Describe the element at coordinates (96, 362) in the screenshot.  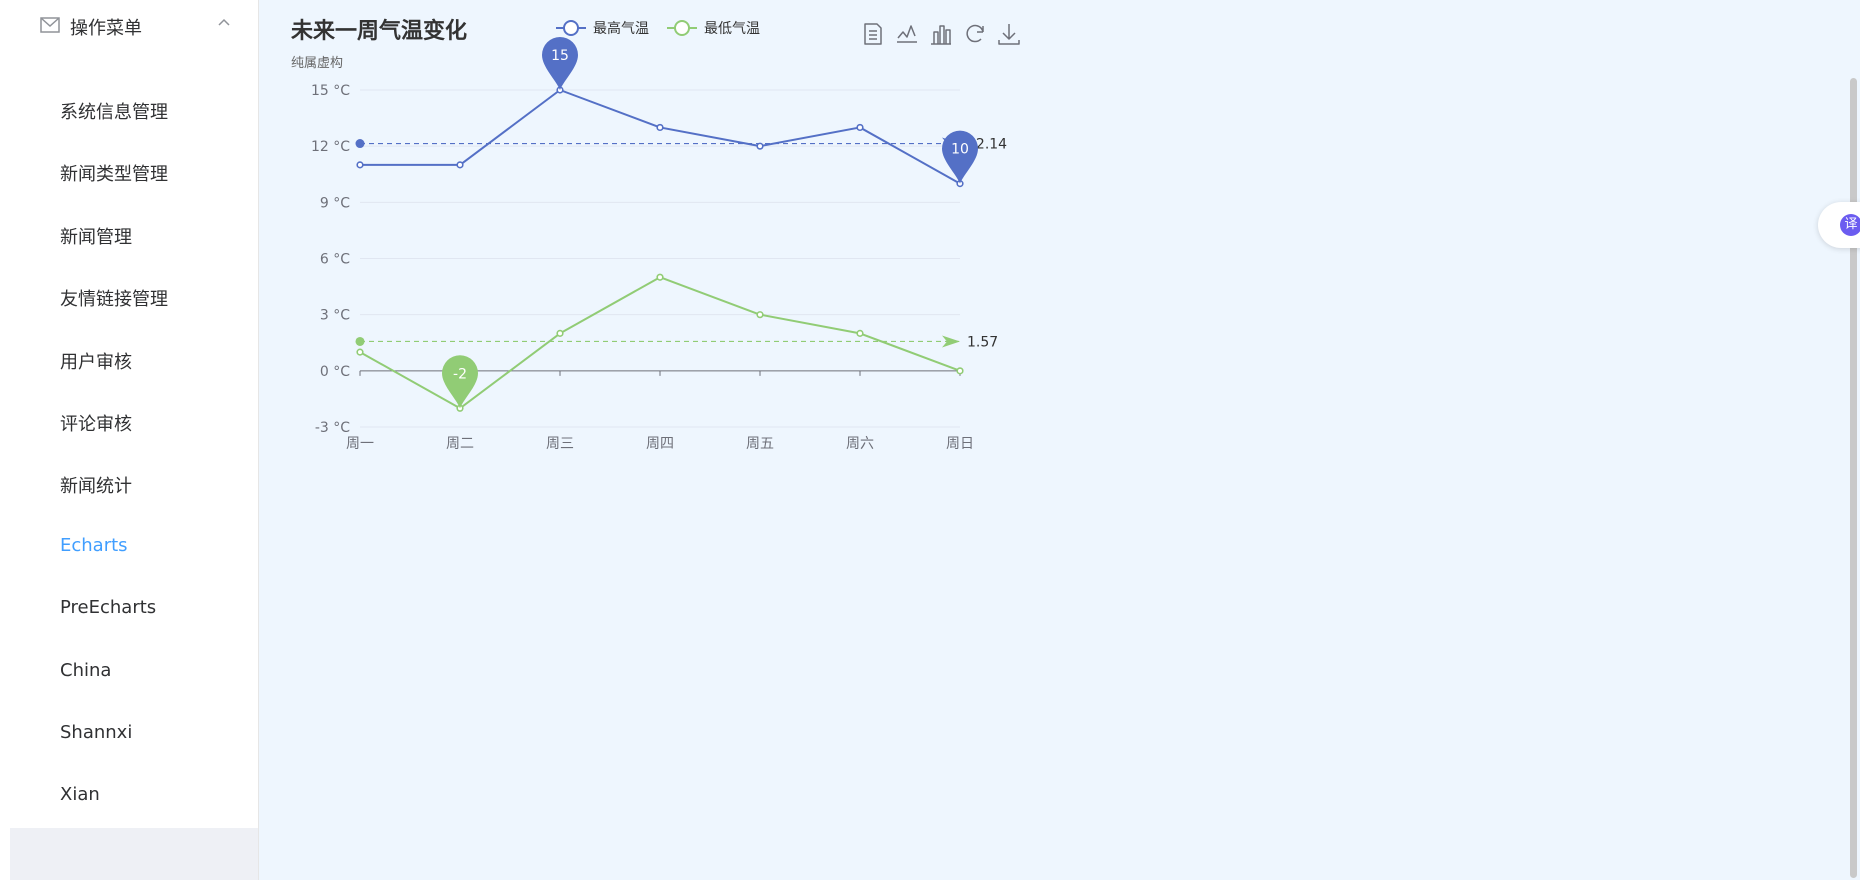
I see `sidebar-item-label: 用户审核` at that location.